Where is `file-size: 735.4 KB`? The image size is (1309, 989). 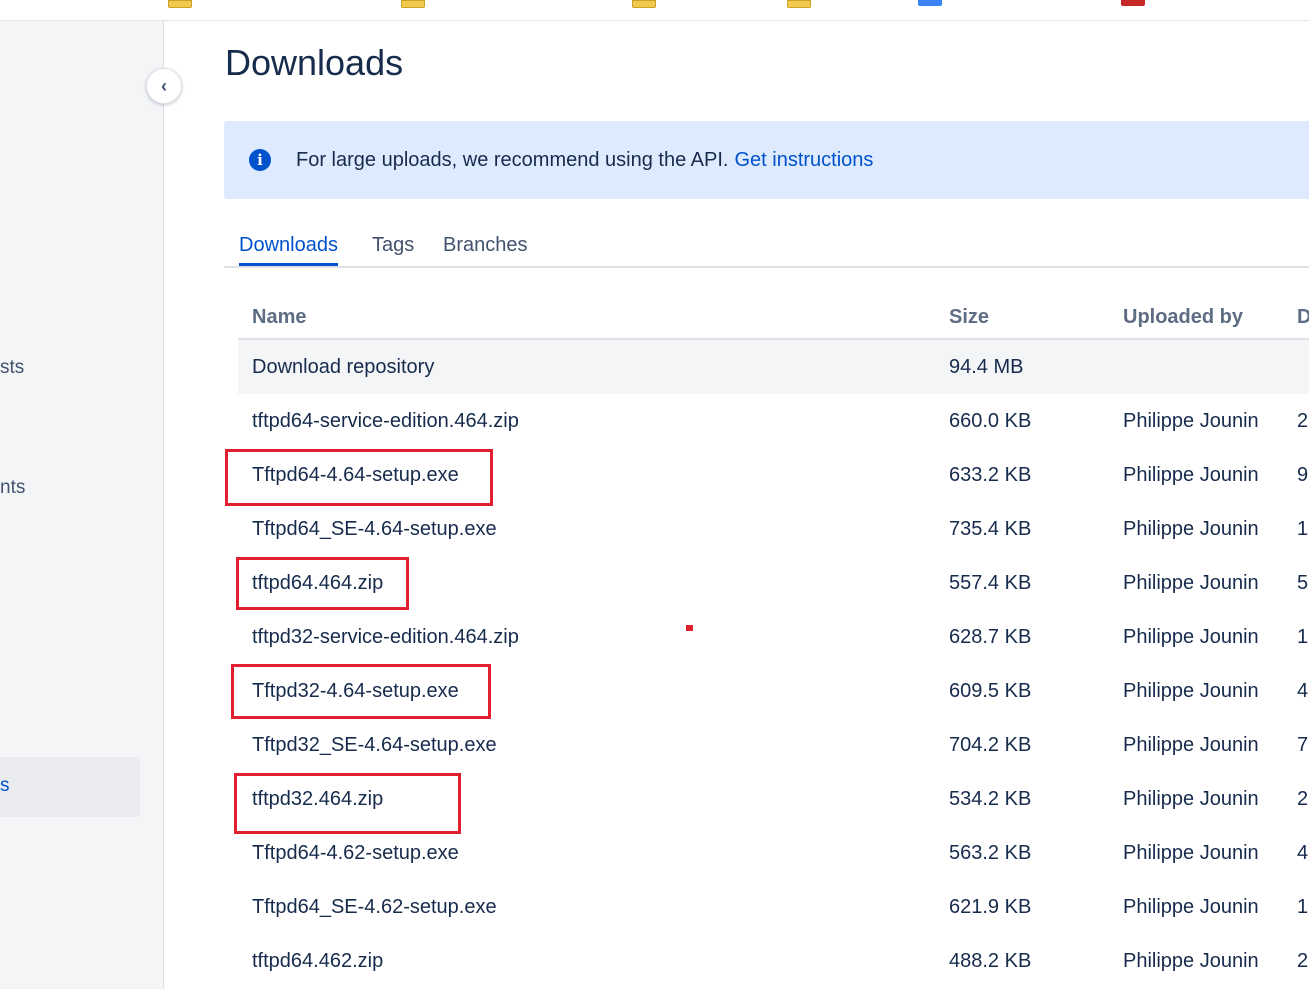 file-size: 735.4 KB is located at coordinates (990, 529).